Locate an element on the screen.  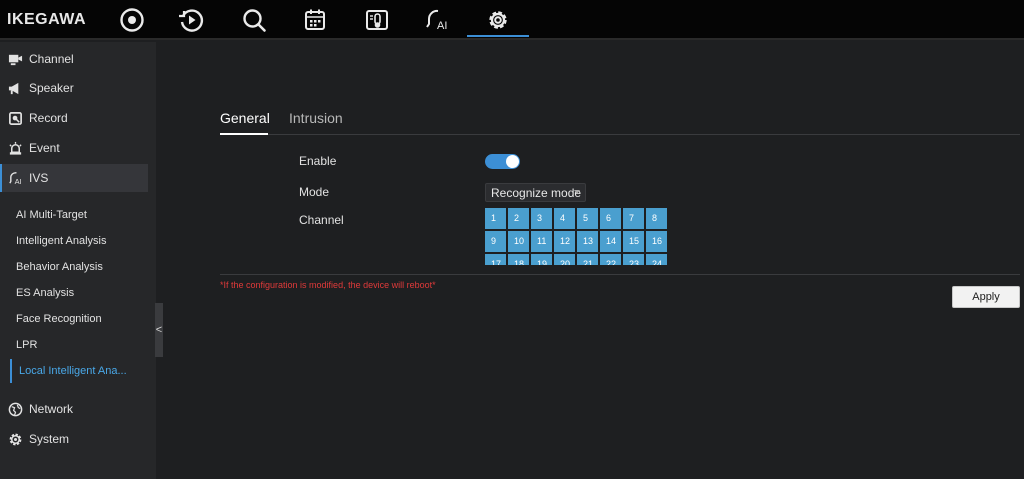
channel-cell: 17 is located at coordinates (495, 259).